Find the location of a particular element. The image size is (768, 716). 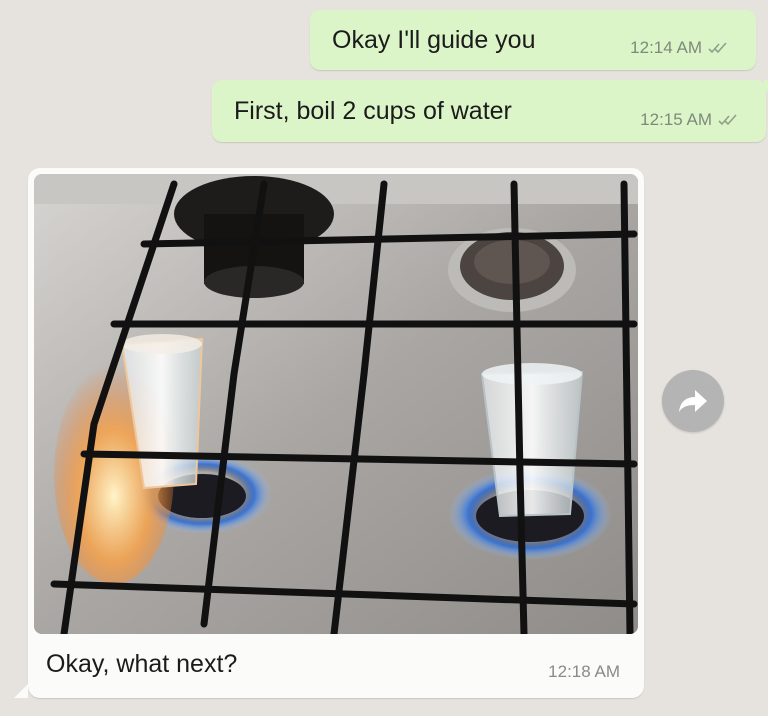

message-time: 12:14 AM is located at coordinates (666, 47).